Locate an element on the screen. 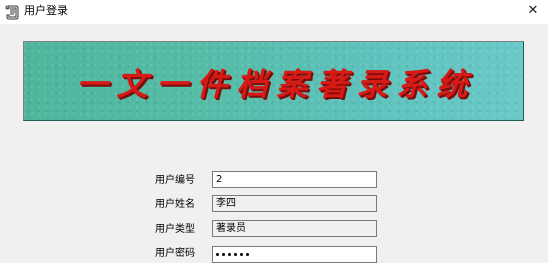  close-icon: ✕ is located at coordinates (533, 10).